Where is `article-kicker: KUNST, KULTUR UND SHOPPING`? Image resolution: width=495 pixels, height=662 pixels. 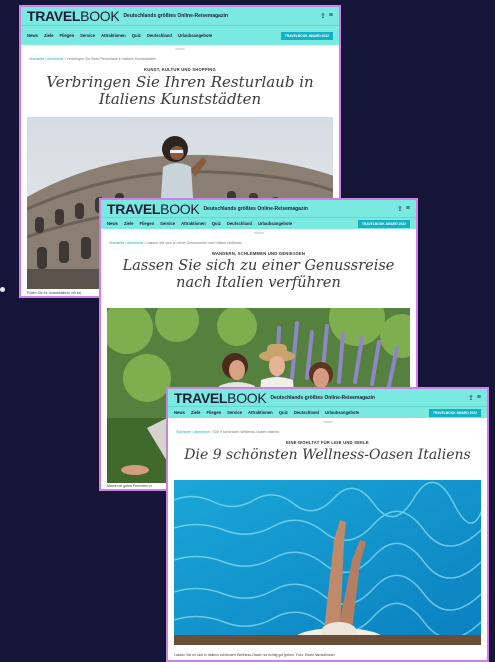
article-kicker: KUNST, KULTUR UND SHOPPING is located at coordinates (180, 69).